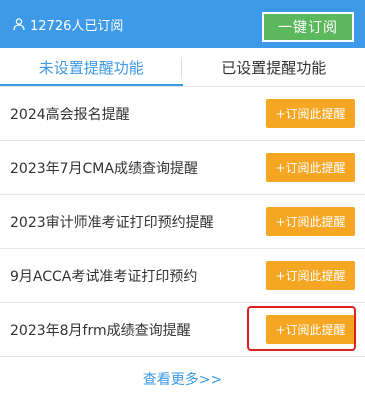 The height and width of the screenshot is (409, 365). I want to click on tab-bar: 未设置提醒功能 已设置提醒功能, so click(182, 67).